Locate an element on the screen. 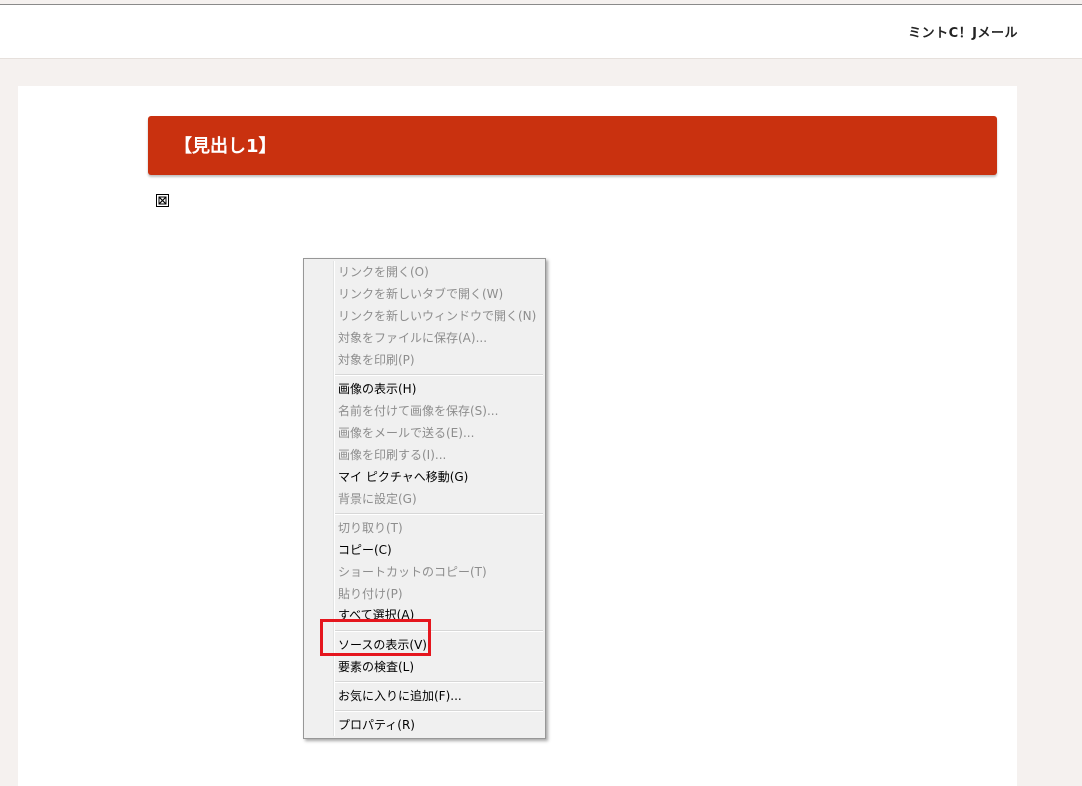 Image resolution: width=1082 pixels, height=786 pixels. heading-banner: 【見出し1】 is located at coordinates (572, 145).